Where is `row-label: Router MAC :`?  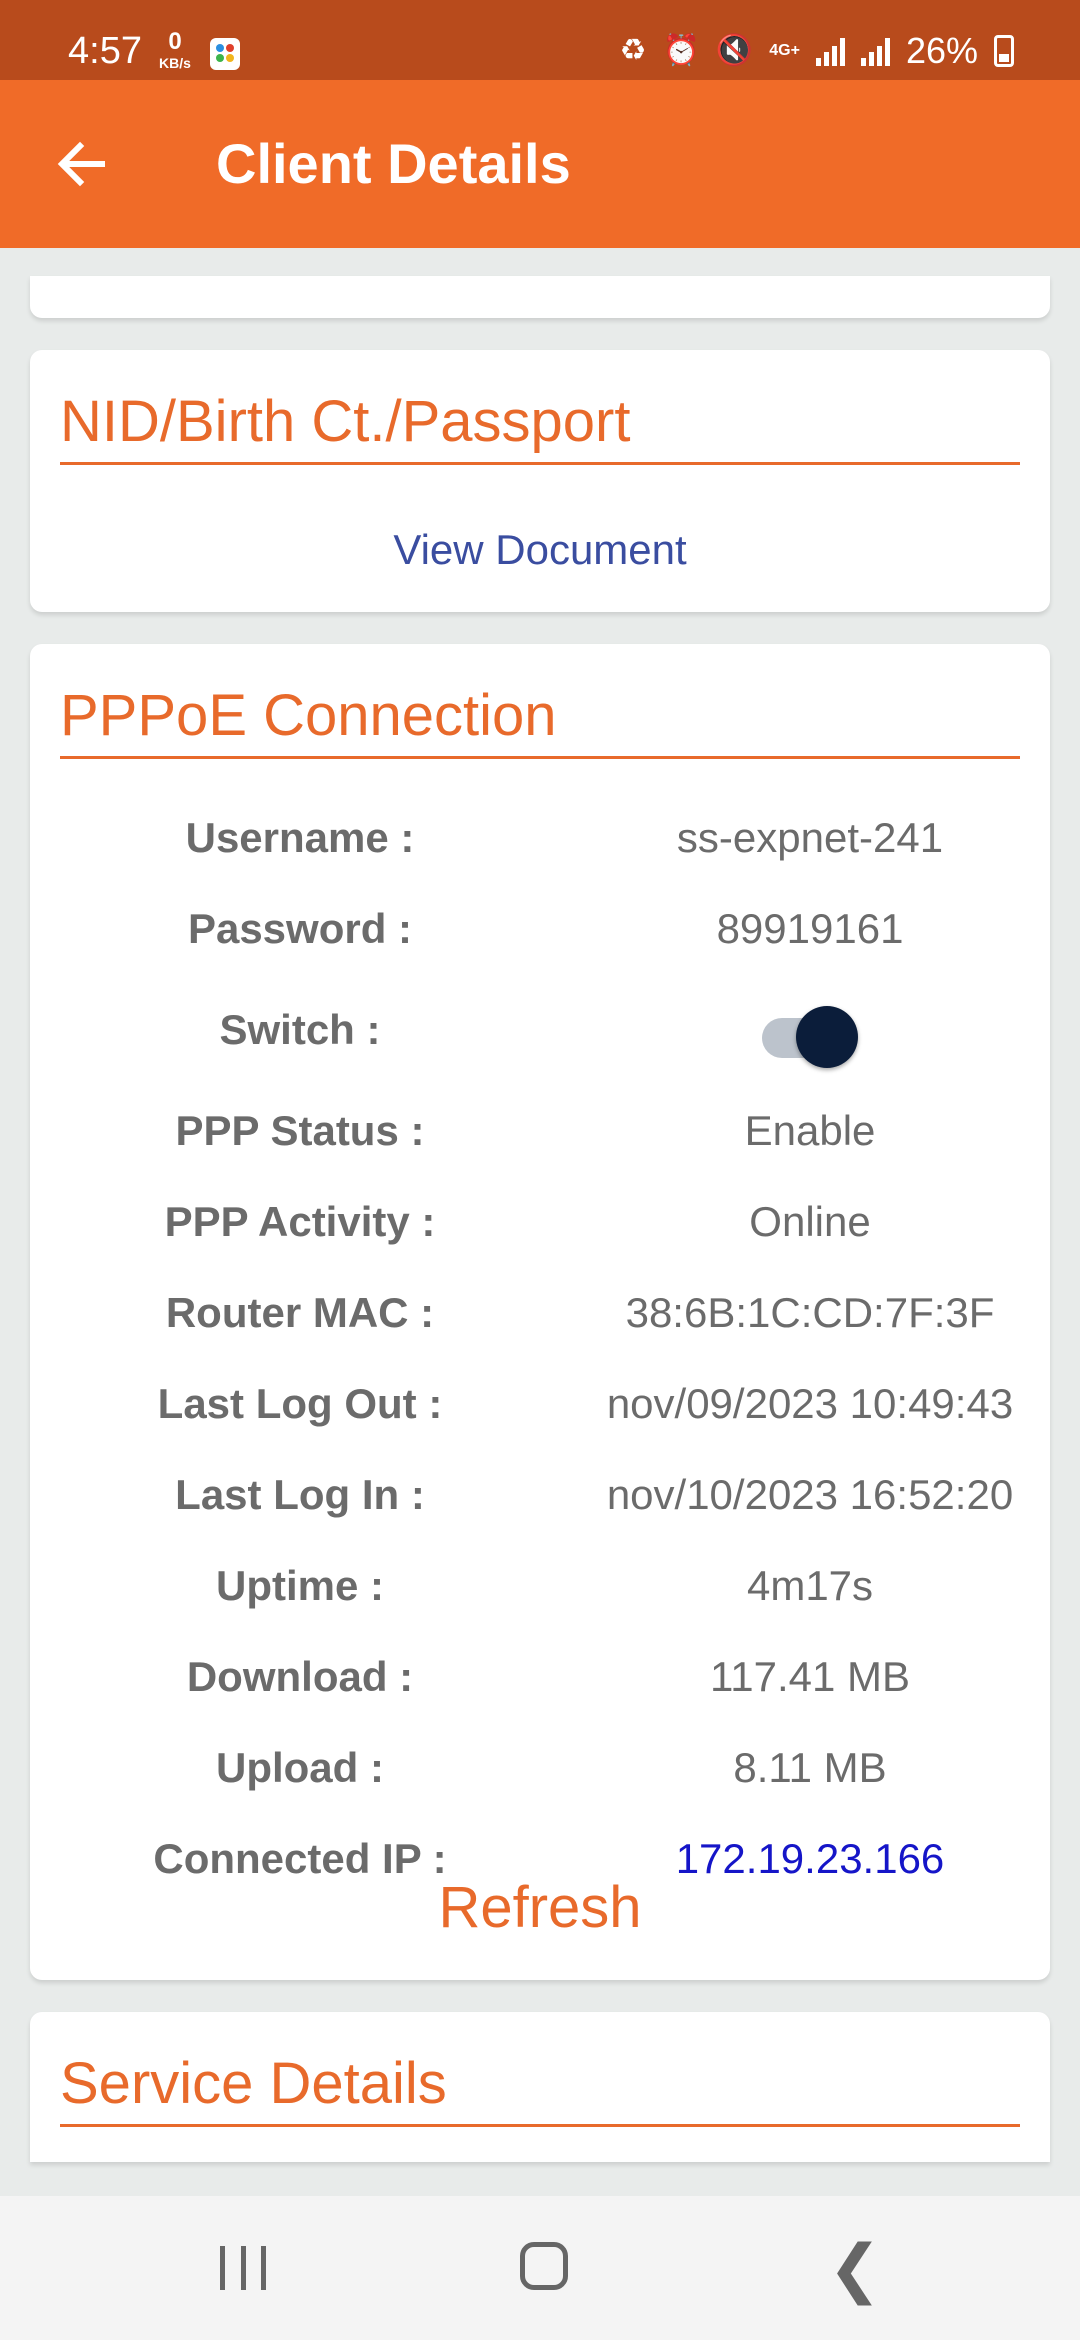
row-label: Router MAC : is located at coordinates (300, 1312).